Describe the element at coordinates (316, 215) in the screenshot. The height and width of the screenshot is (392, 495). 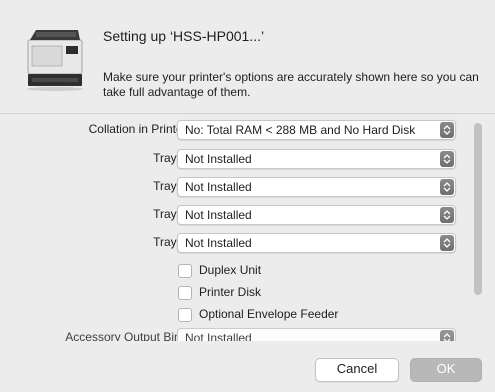
I see `tray-5-popup: Not Installed` at that location.